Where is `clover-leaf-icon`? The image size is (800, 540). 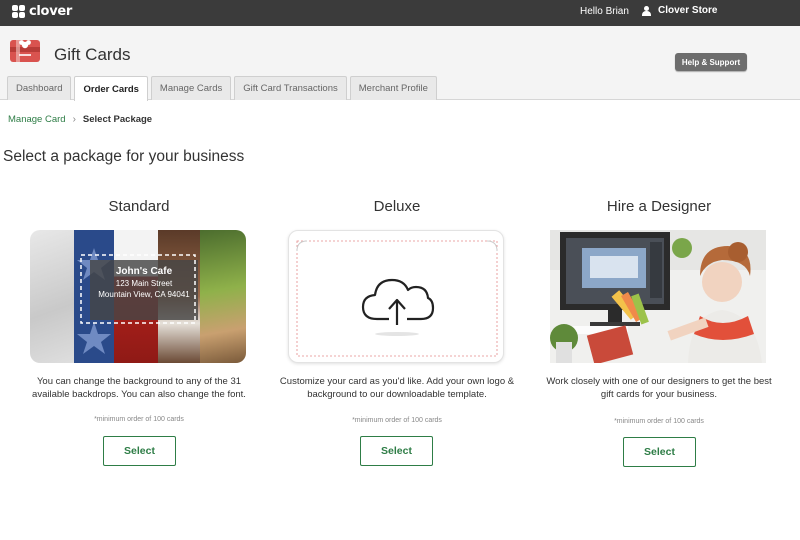 clover-leaf-icon is located at coordinates (19, 12).